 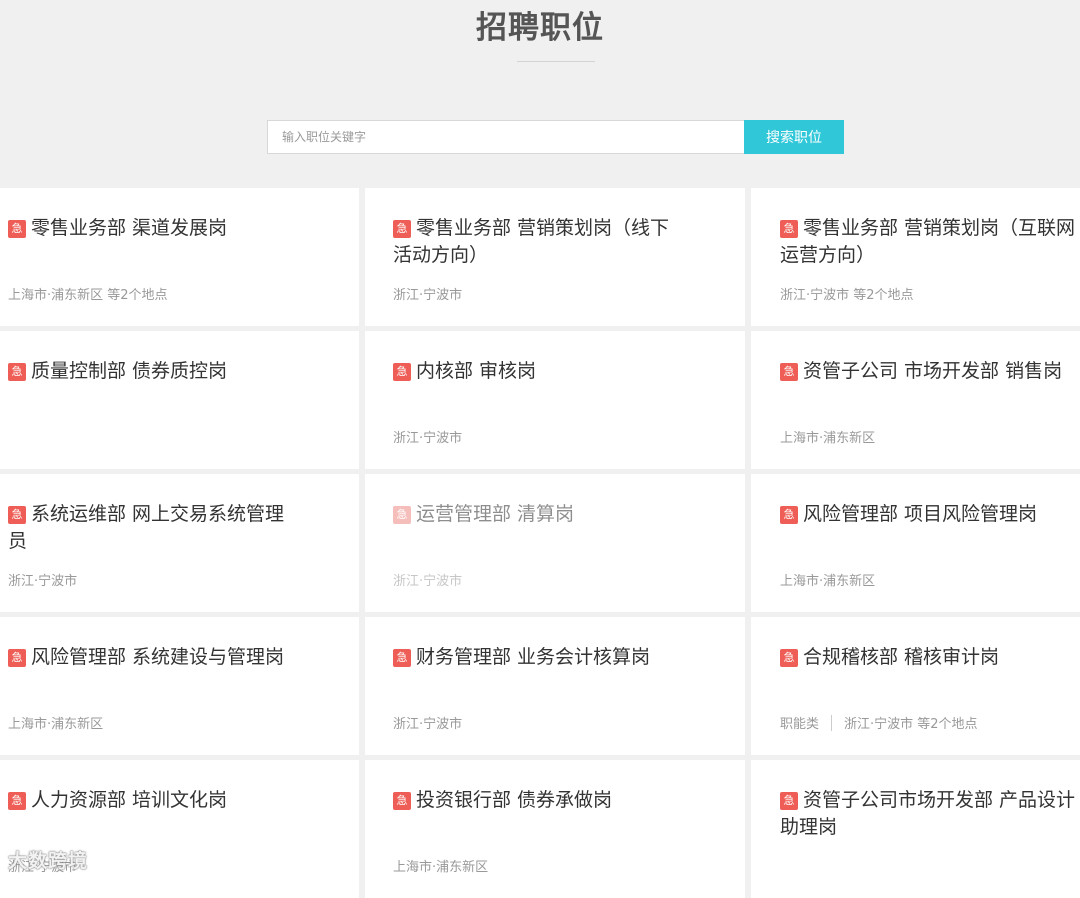 I want to click on job-card: 急零售业务部 渠道发展岗上海市·浦东新区 等2个地点, so click(x=179, y=257).